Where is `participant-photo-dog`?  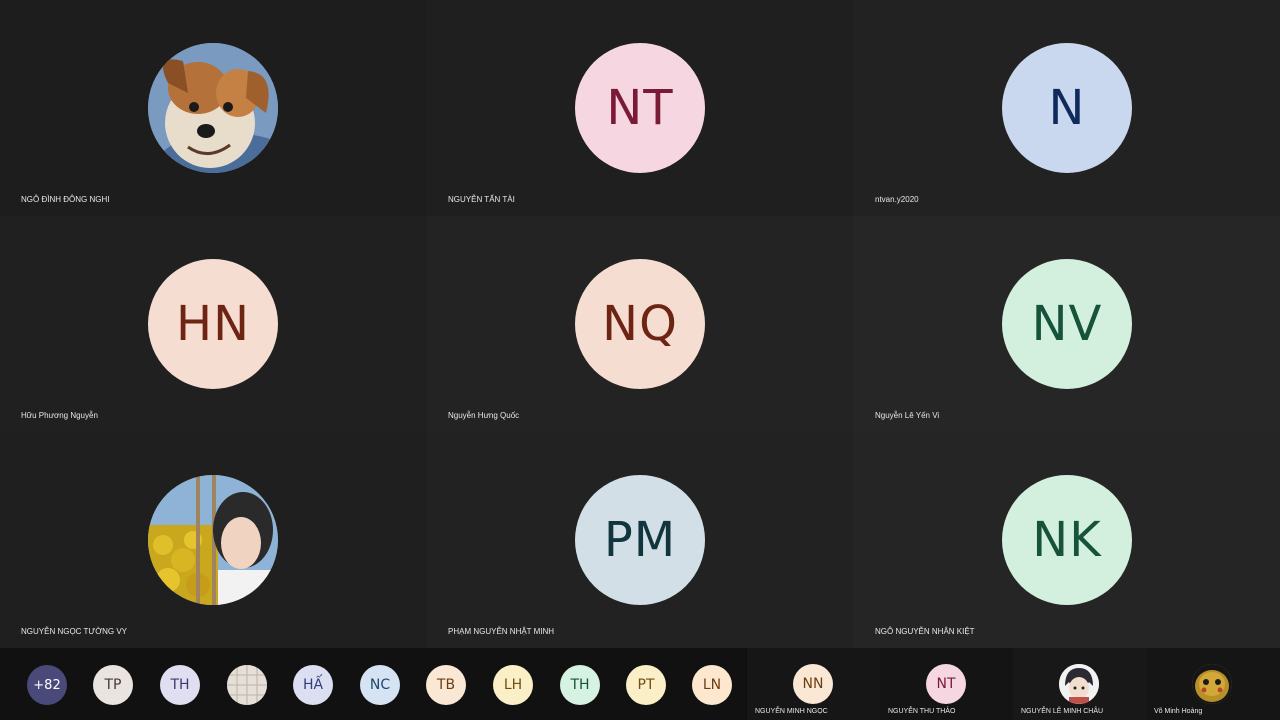 participant-photo-dog is located at coordinates (213, 108).